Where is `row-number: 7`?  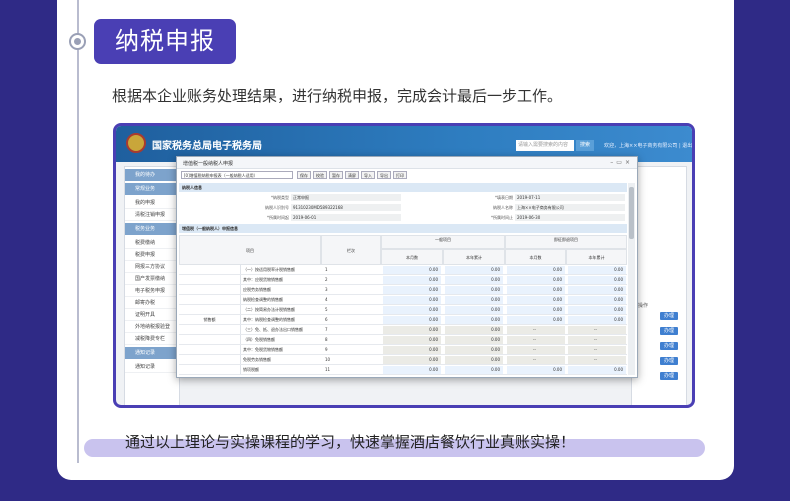 row-number: 7 is located at coordinates (326, 329).